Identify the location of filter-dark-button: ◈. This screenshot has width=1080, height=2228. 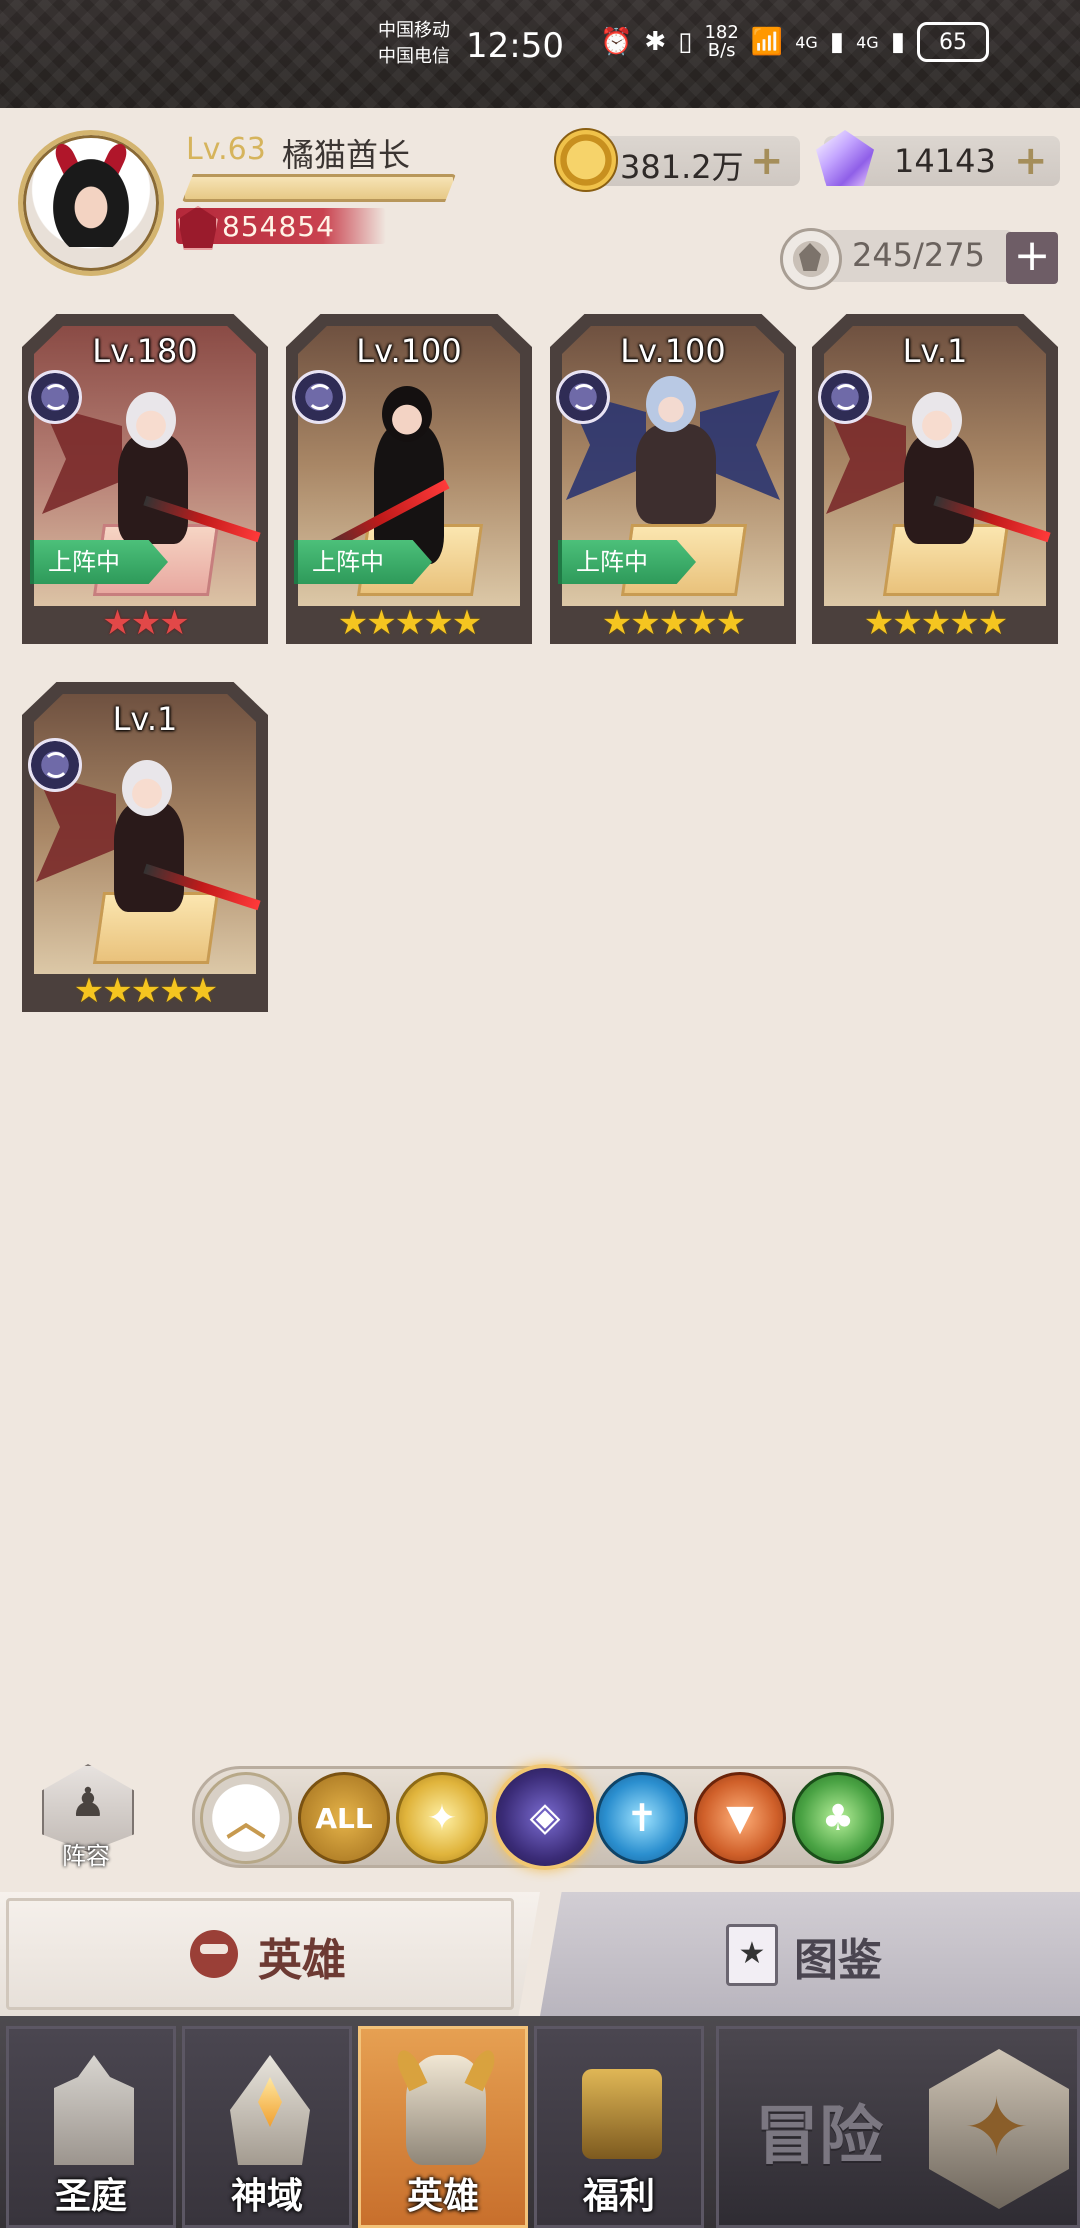
(545, 1817).